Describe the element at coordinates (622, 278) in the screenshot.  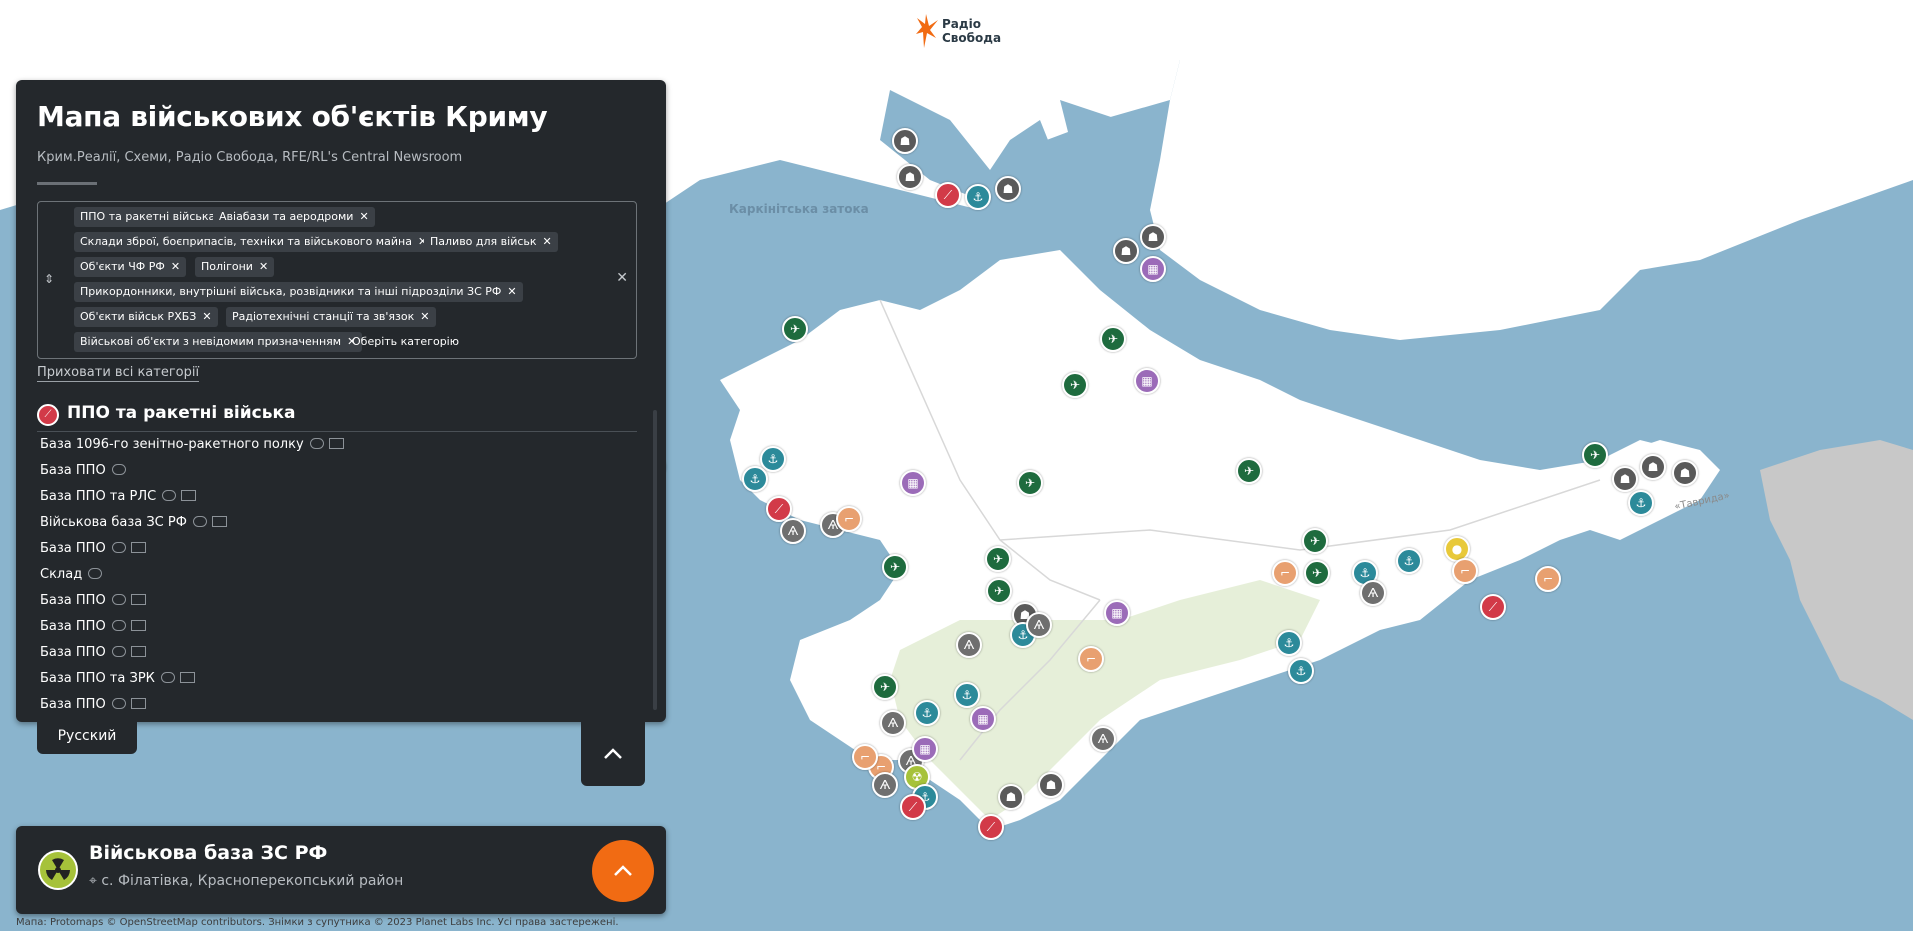
I see `clear-all-icon: ✕` at that location.